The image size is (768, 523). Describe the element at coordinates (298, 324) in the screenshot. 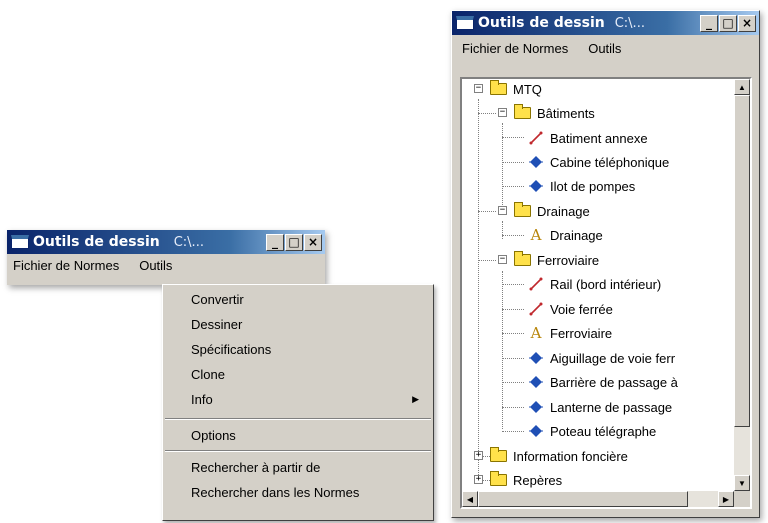

I see `menu-item-dessiner: Dessiner` at that location.